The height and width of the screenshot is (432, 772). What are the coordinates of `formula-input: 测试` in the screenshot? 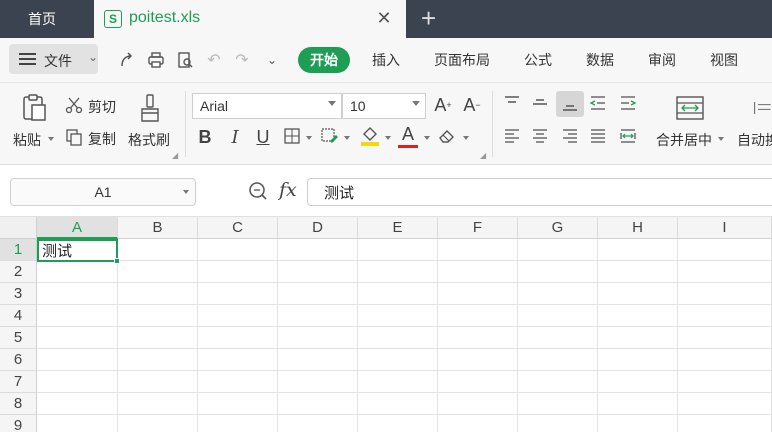 It's located at (539, 192).